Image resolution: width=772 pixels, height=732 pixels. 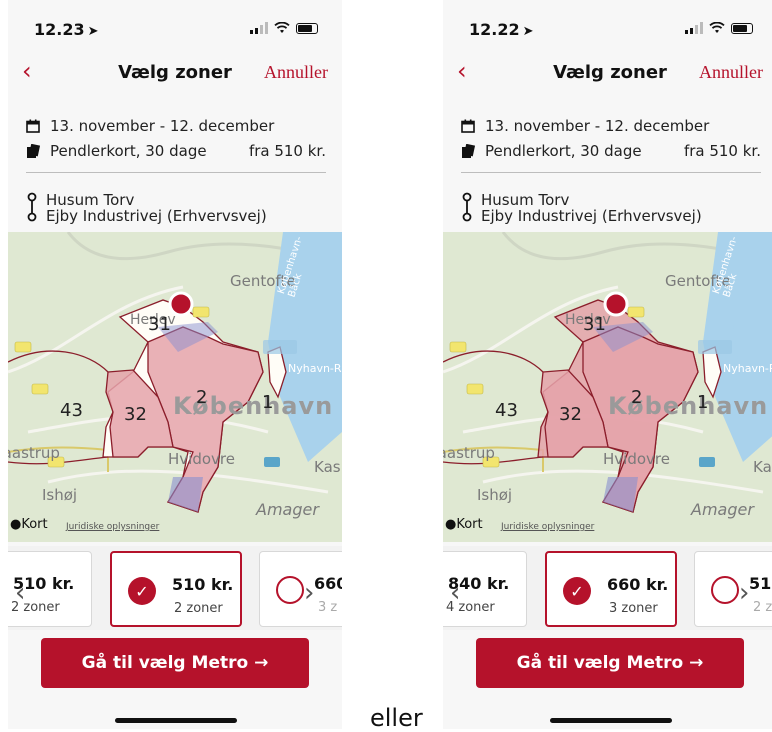 I want to click on status-time: 12.23 ➤, so click(x=66, y=29).